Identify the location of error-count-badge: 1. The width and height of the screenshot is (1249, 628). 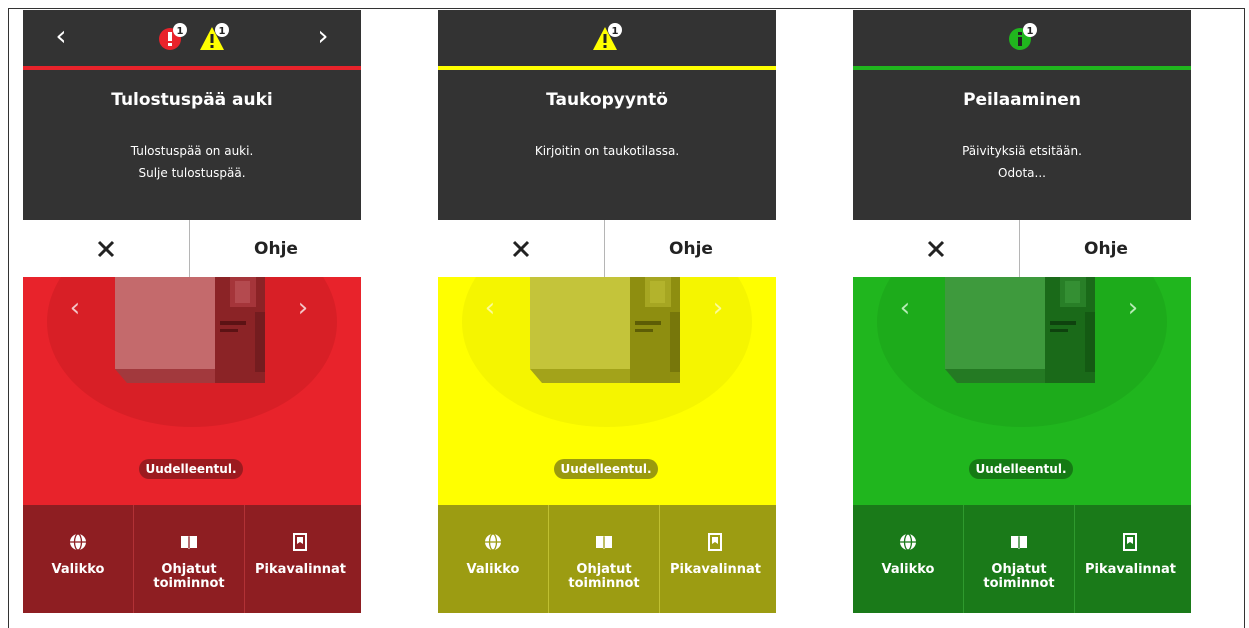
(180, 31).